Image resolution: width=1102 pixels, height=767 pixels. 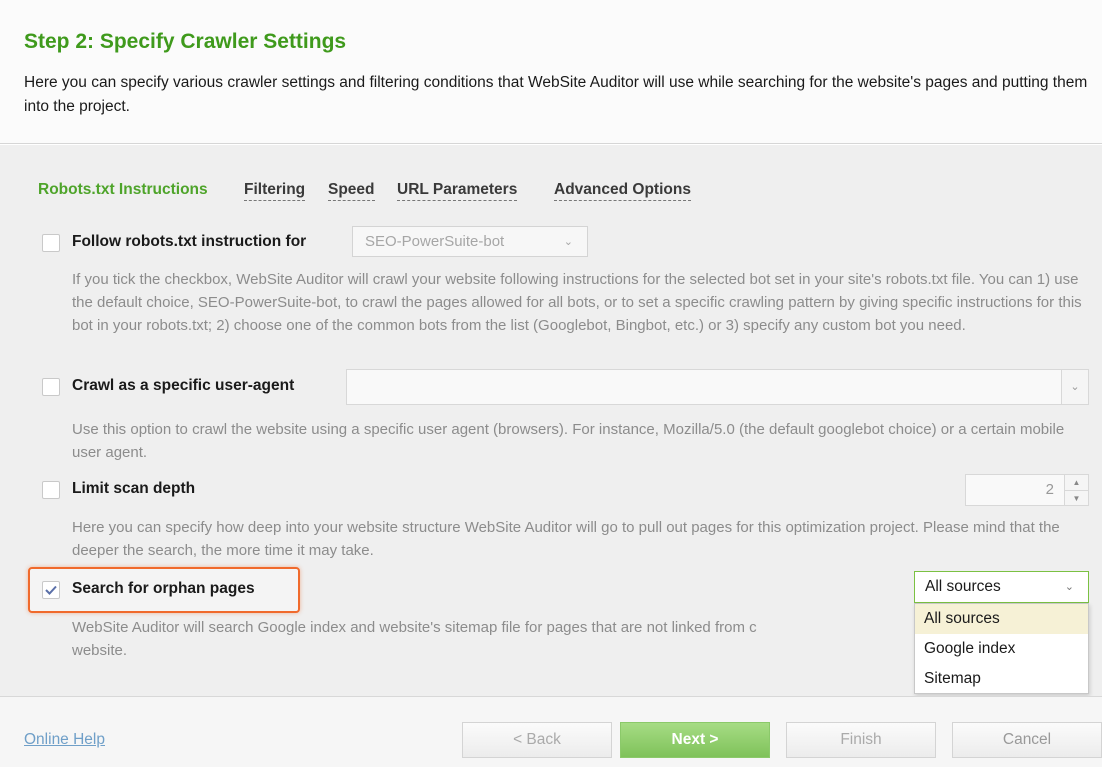 I want to click on scan-depth-stepper: ▲ ▼, so click(x=1077, y=490).